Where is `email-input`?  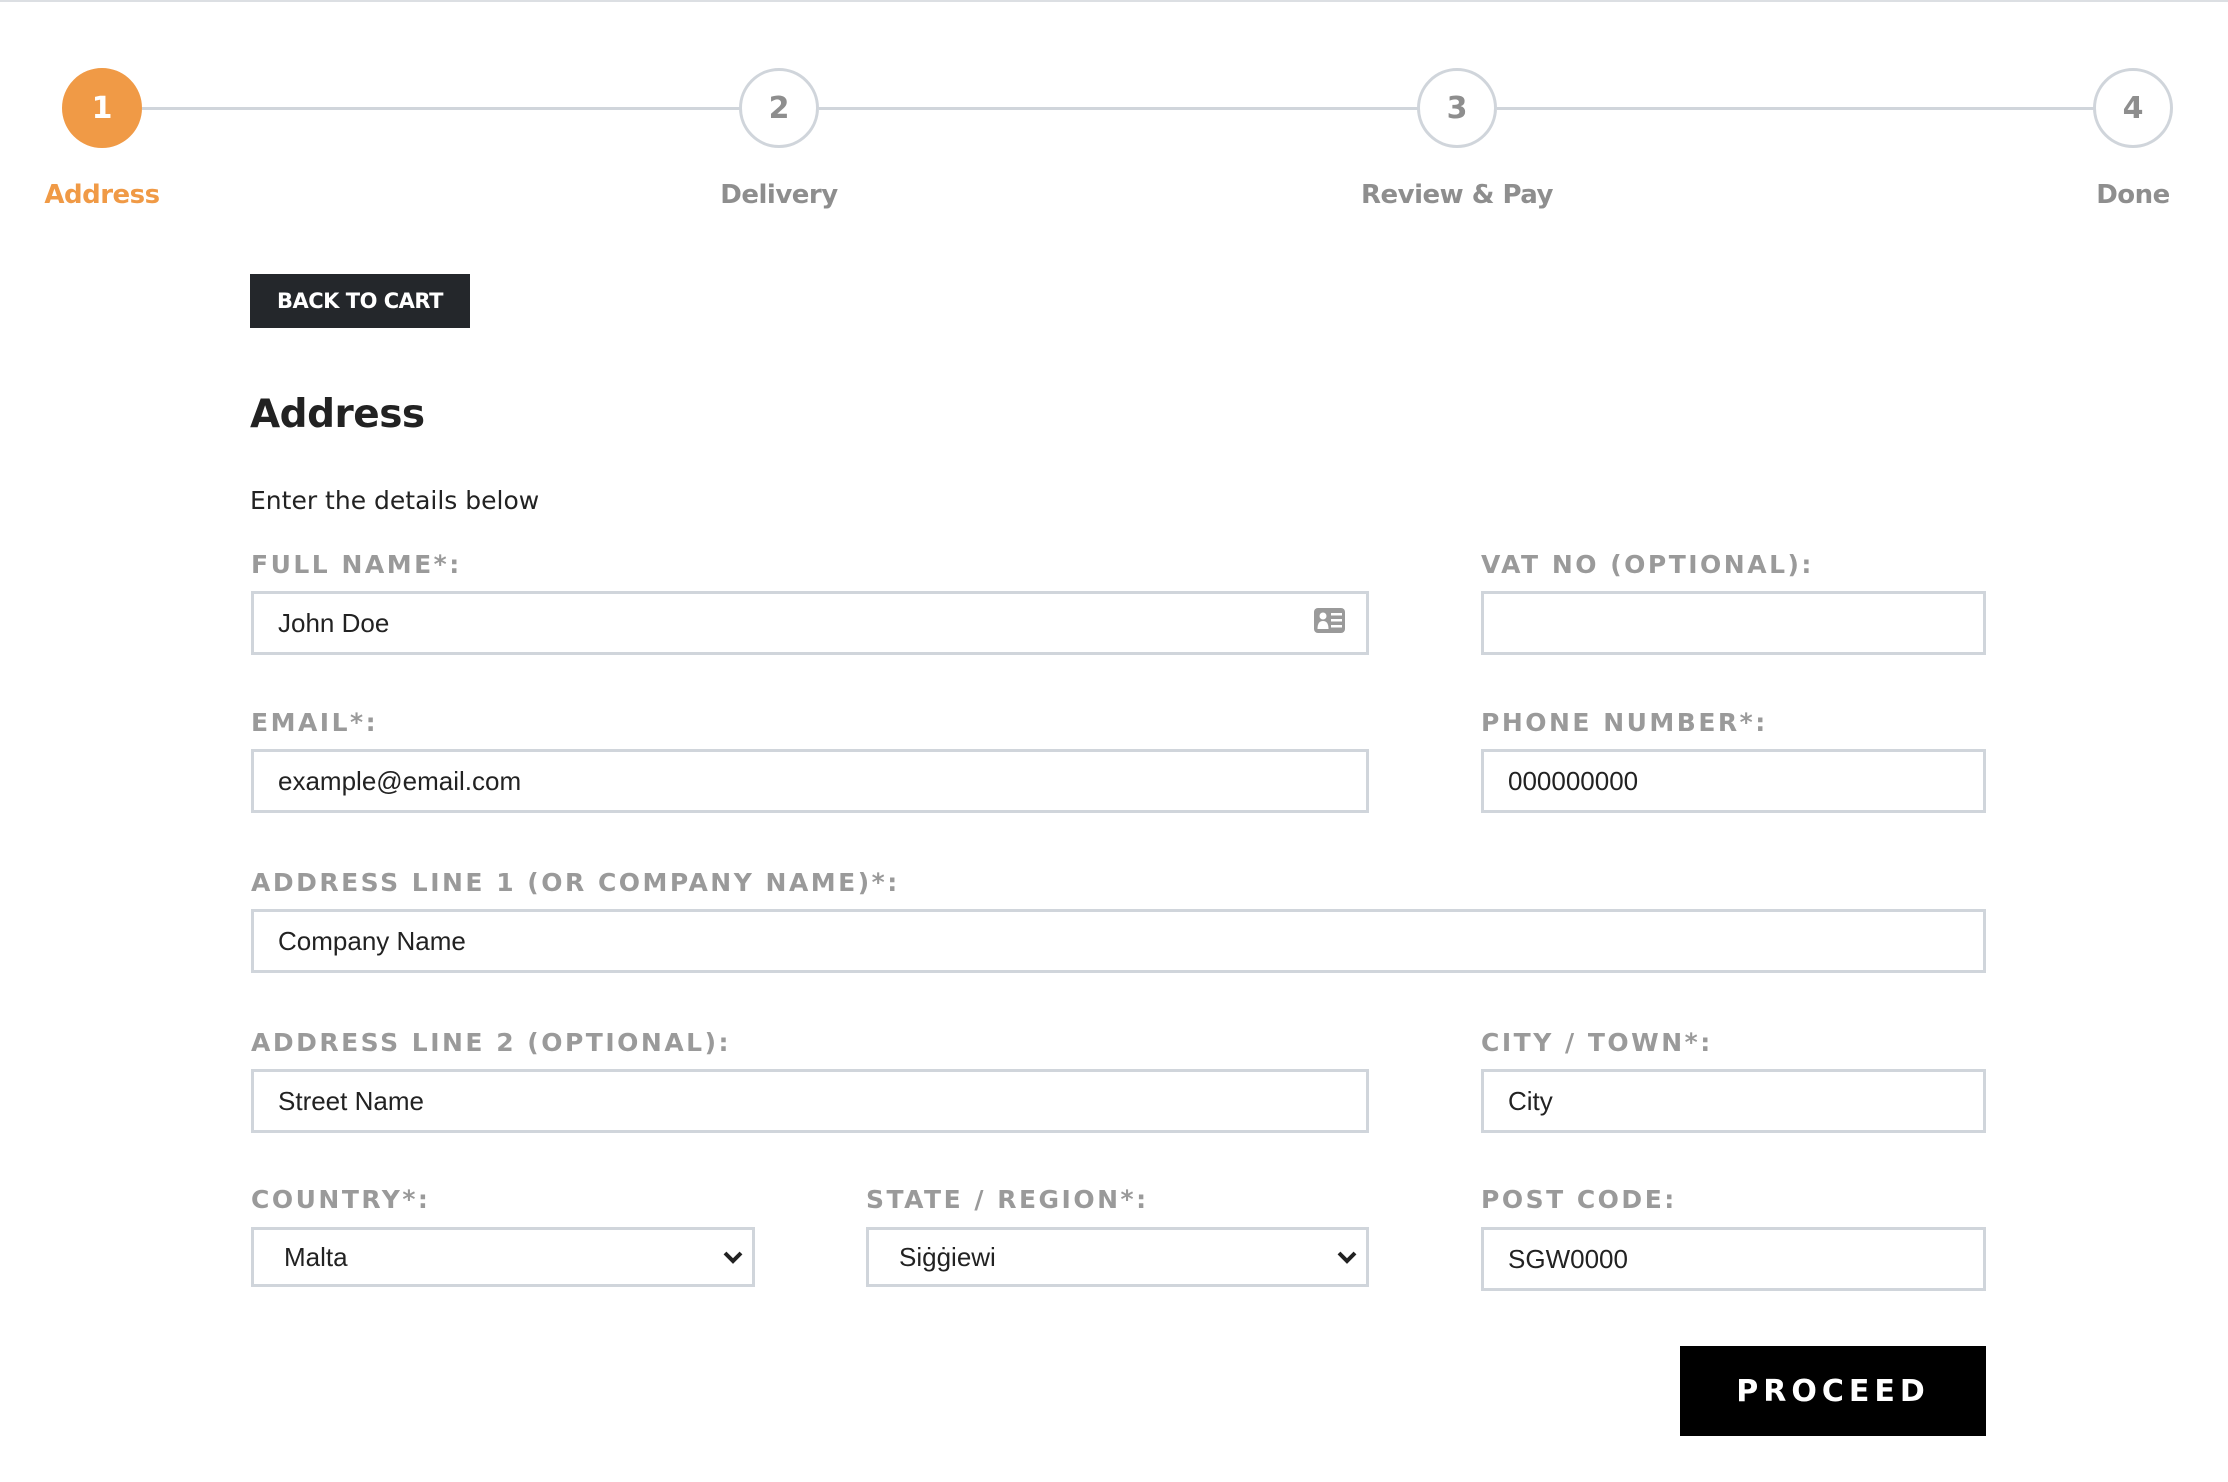 email-input is located at coordinates (810, 781).